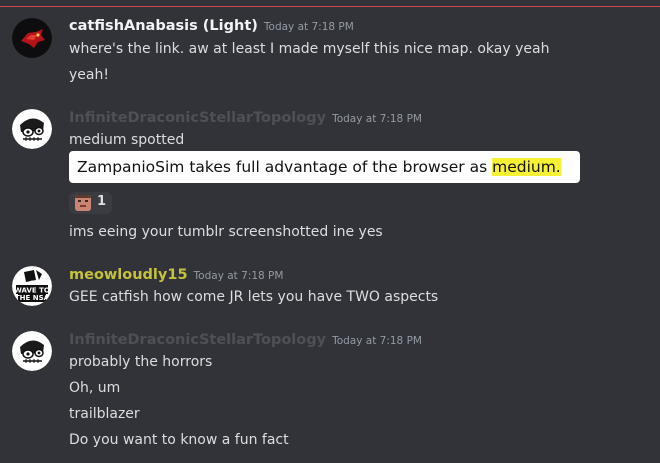 Image resolution: width=660 pixels, height=463 pixels. Describe the element at coordinates (104, 414) in the screenshot. I see `message-text: trailblazer` at that location.